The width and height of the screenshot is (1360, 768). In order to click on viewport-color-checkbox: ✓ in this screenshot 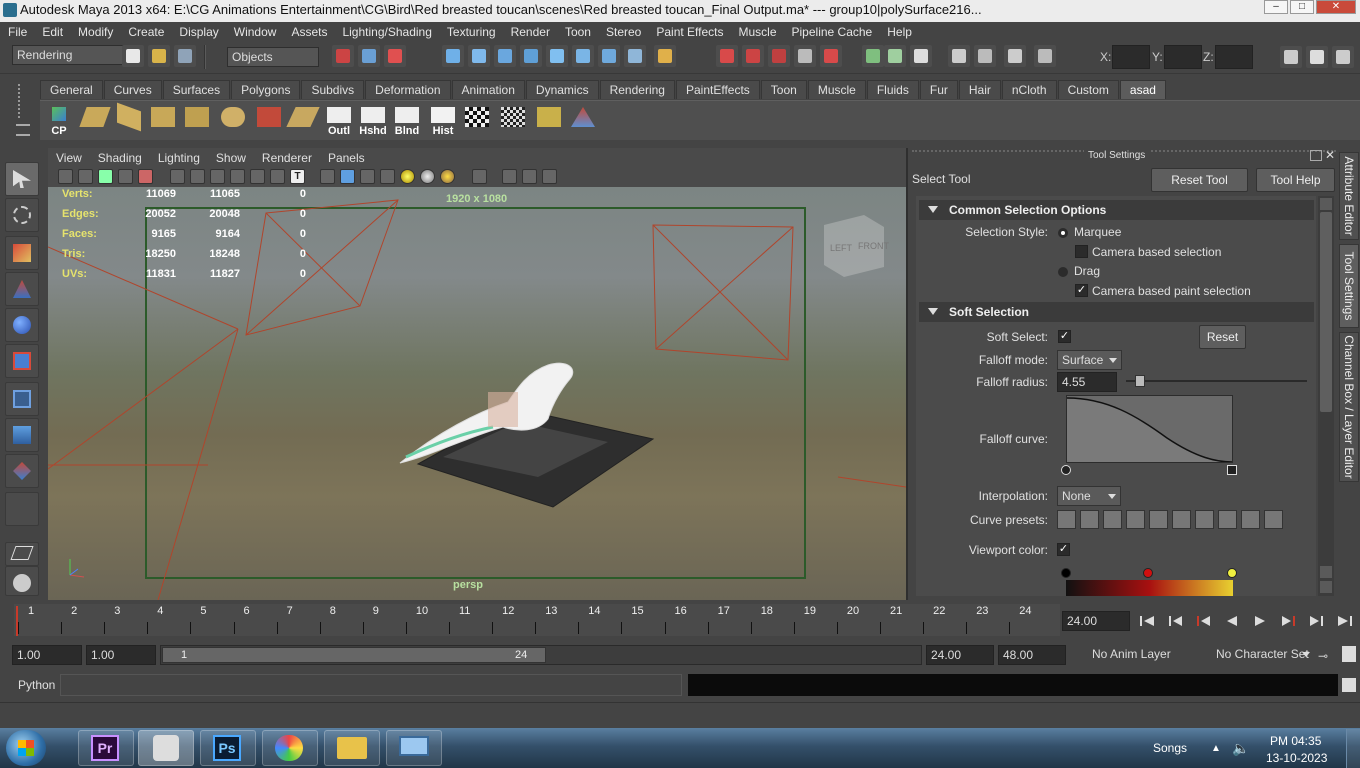, I will do `click(1063, 549)`.